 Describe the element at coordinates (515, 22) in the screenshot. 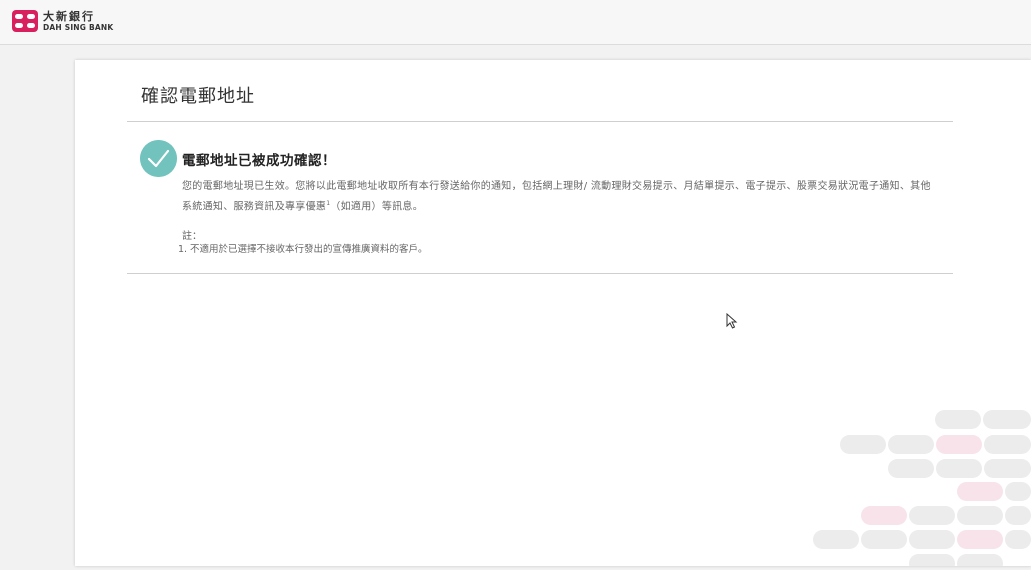

I see `top-header: 大新銀行 DAH SING BANK` at that location.